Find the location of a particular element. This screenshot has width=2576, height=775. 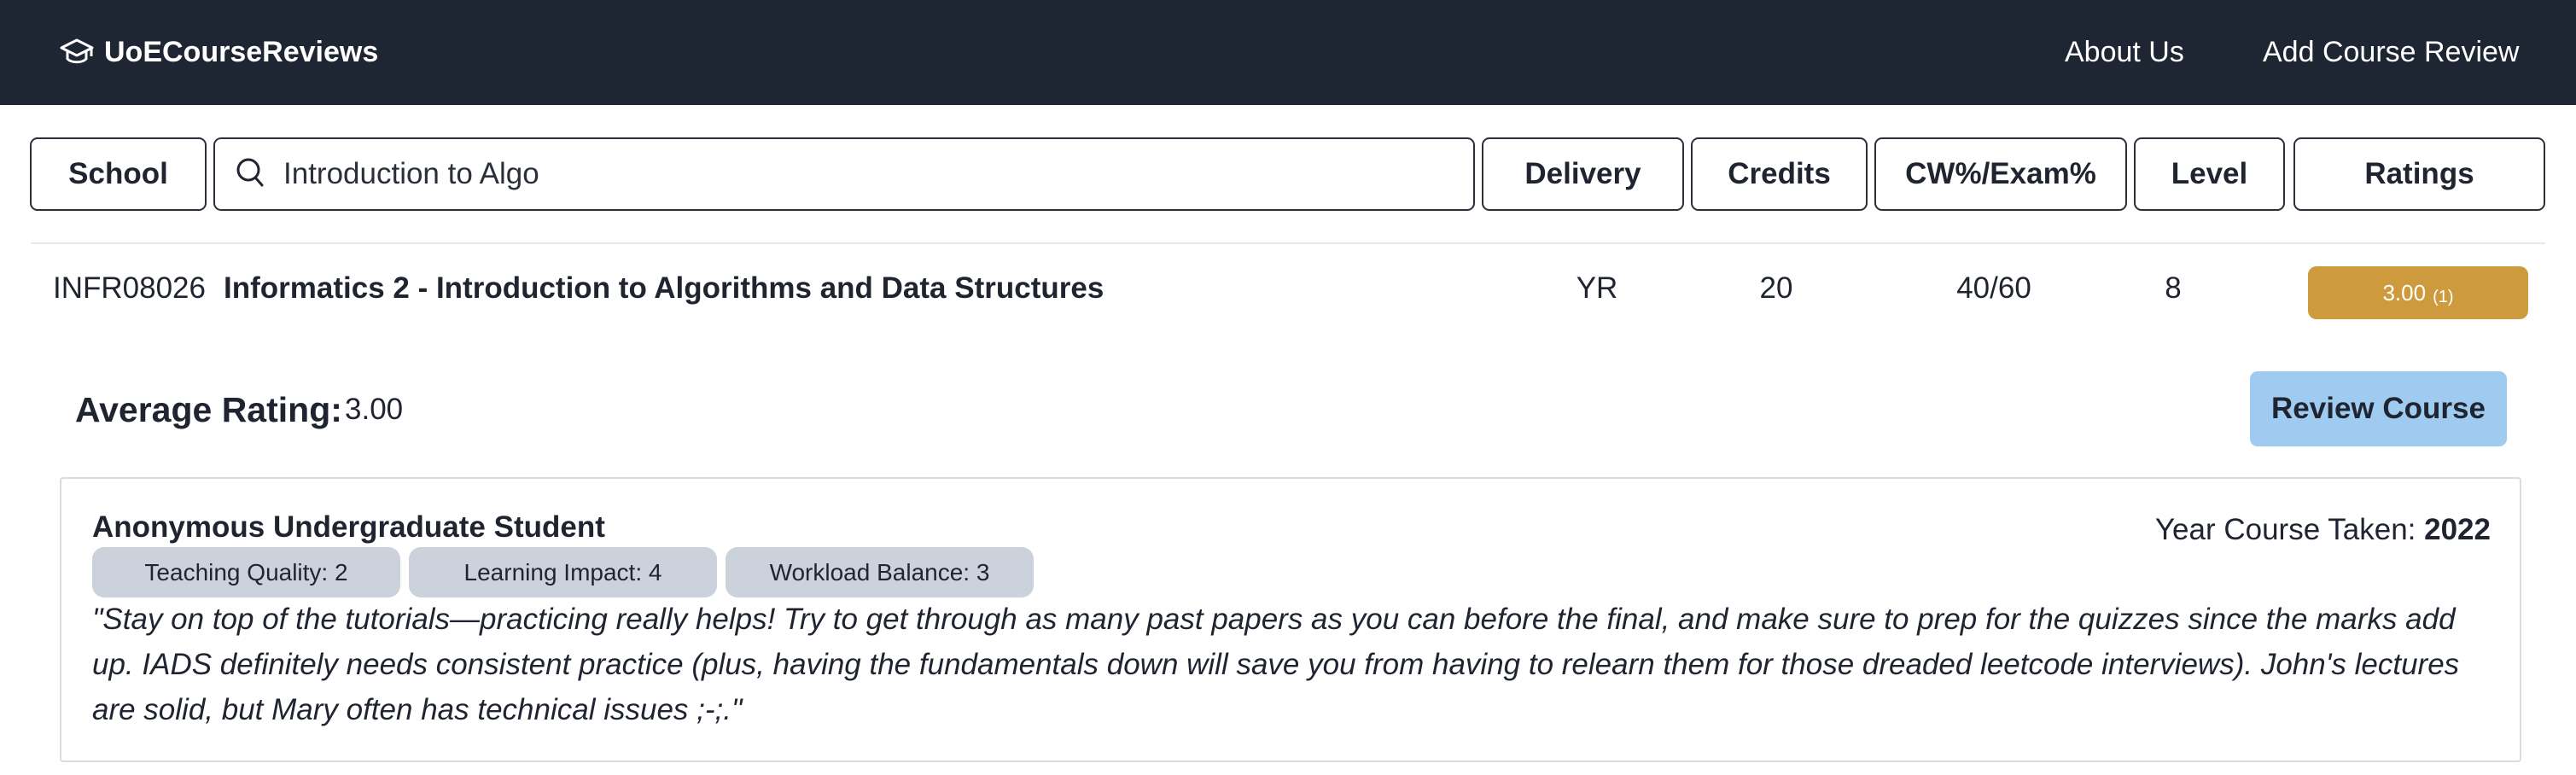

tag-teaching-quality: Teaching Quality: 2 is located at coordinates (246, 572).